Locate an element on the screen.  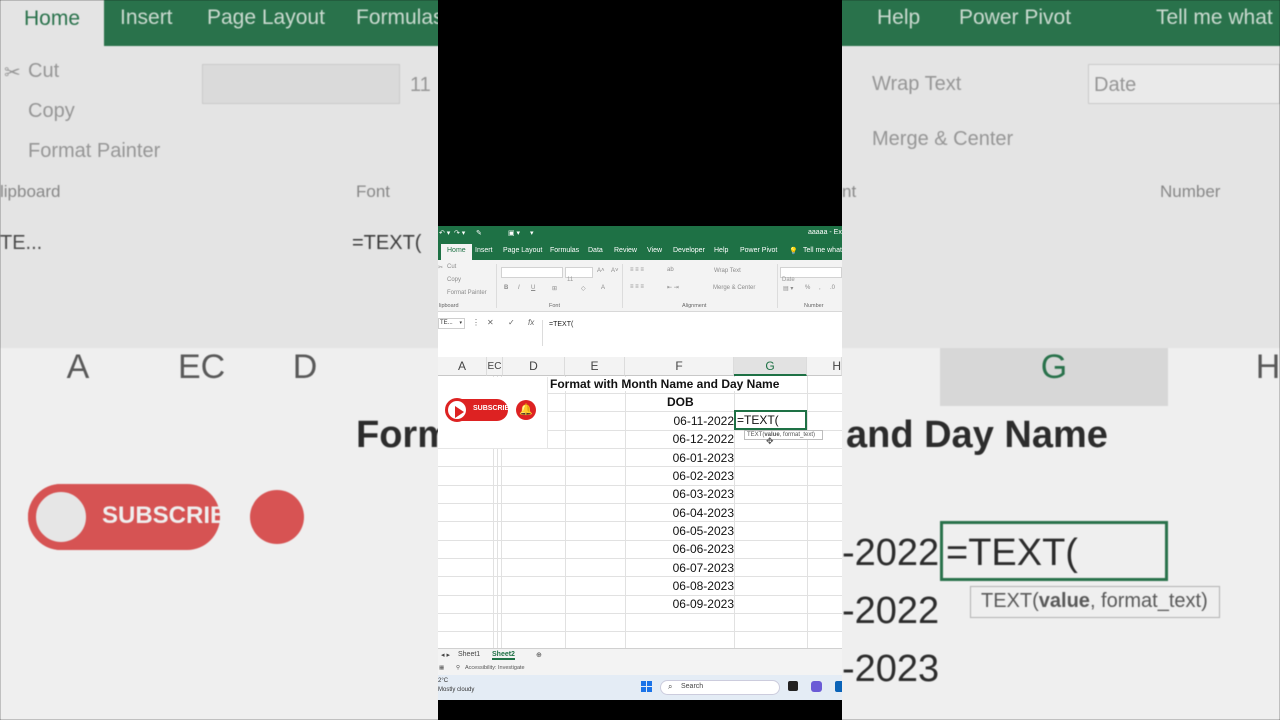
dob-header: DOB is located at coordinates (680, 402).